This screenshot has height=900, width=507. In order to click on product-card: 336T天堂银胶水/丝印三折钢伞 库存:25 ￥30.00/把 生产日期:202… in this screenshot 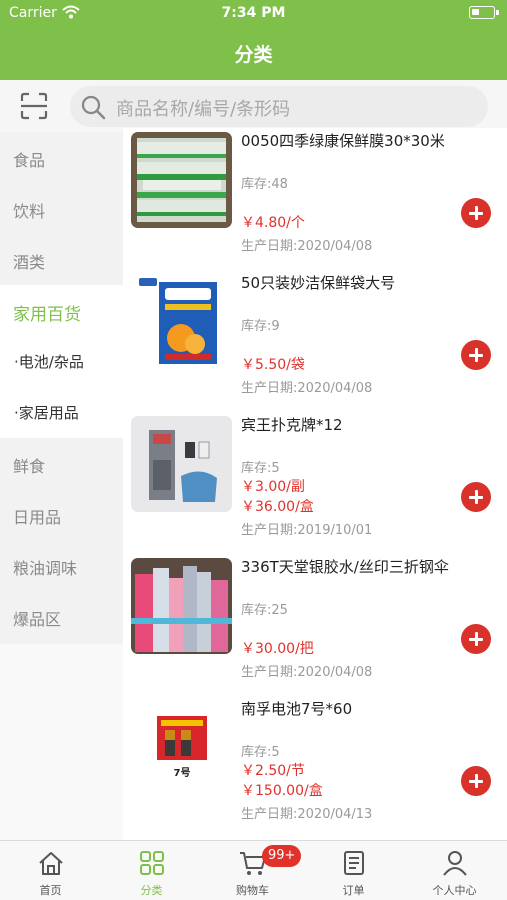, I will do `click(315, 625)`.